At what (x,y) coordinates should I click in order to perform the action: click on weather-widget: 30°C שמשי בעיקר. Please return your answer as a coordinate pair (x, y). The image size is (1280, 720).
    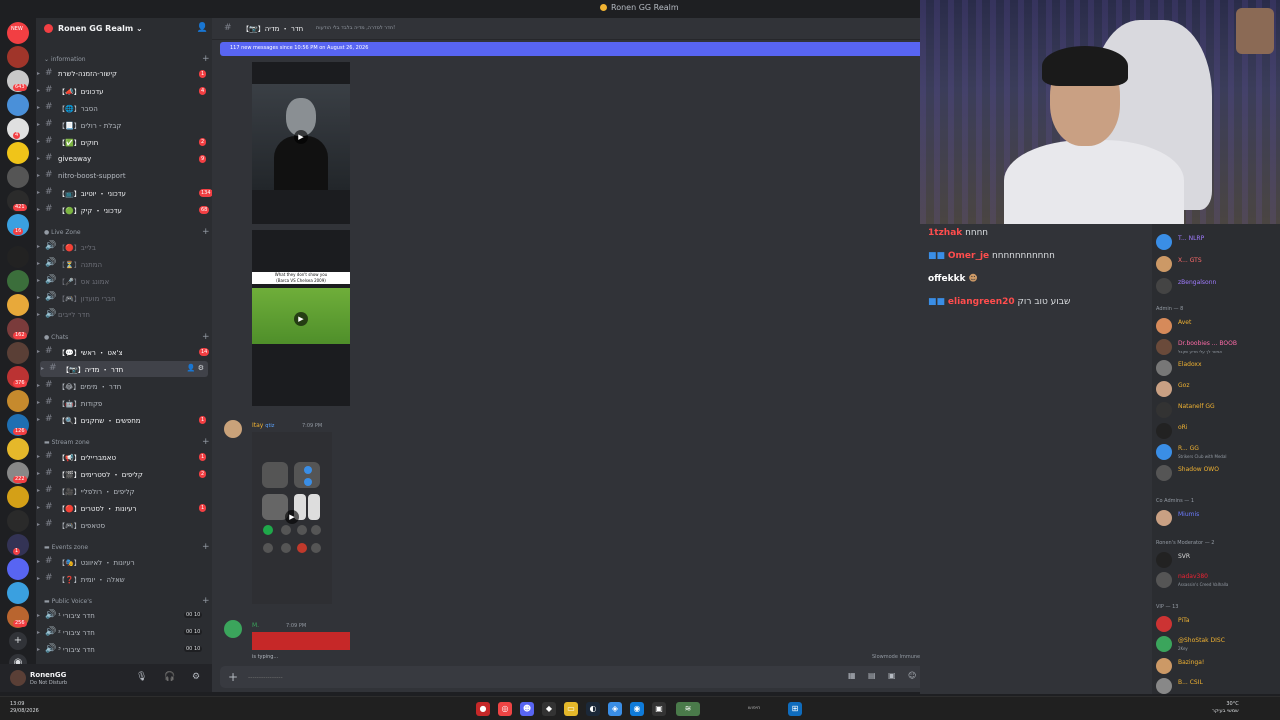
    Looking at the image, I should click on (1225, 708).